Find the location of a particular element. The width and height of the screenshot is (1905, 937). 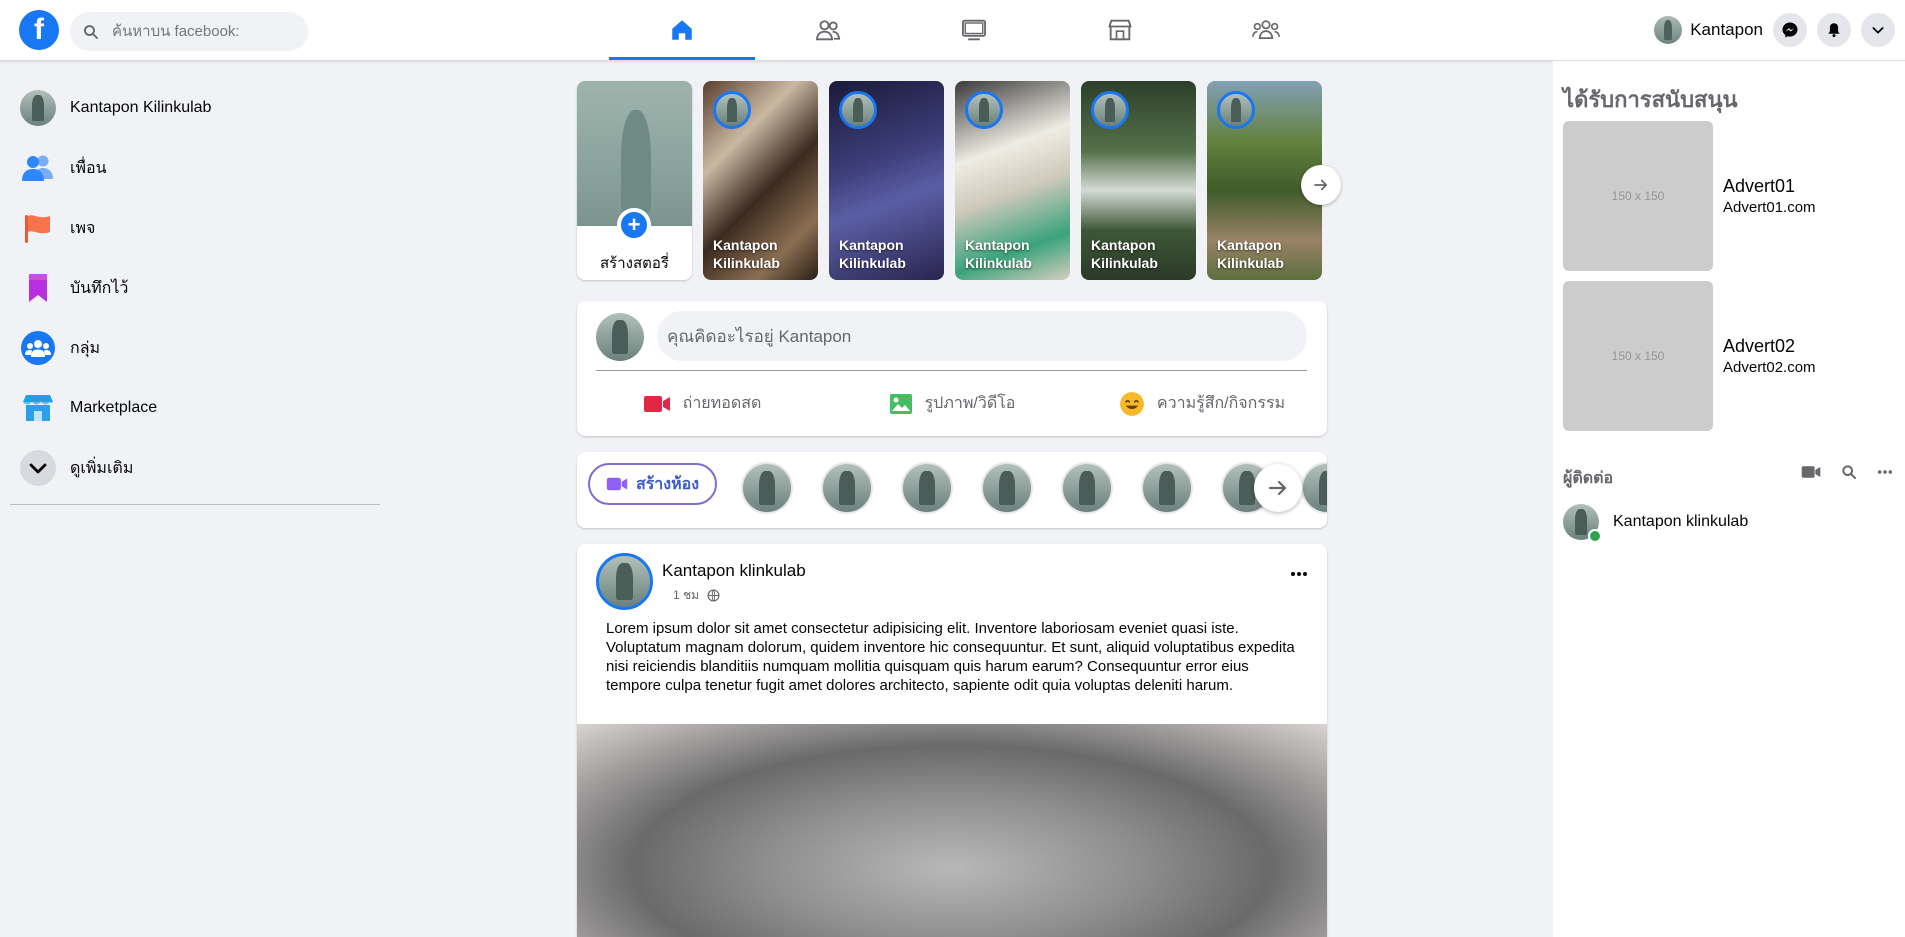

contact-item: Kantapon klinkulab is located at coordinates (1655, 523).